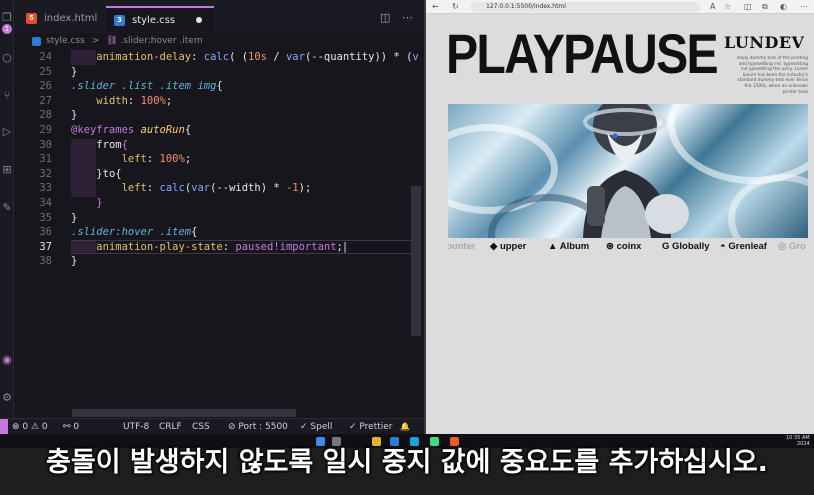  What do you see at coordinates (161, 41) in the screenshot?
I see `breadcrumb-symbol: .slider:hover .item` at bounding box center [161, 41].